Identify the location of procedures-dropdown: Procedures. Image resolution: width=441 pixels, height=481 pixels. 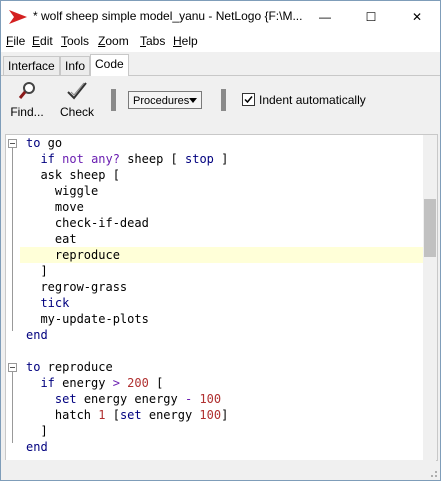
(165, 100).